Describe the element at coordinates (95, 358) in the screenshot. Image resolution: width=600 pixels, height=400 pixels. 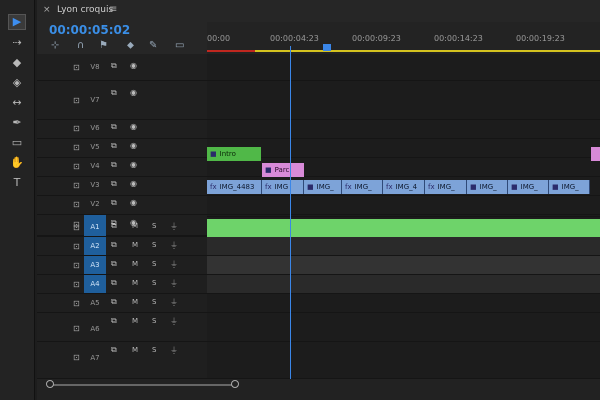
I see `track-label: A7` at that location.